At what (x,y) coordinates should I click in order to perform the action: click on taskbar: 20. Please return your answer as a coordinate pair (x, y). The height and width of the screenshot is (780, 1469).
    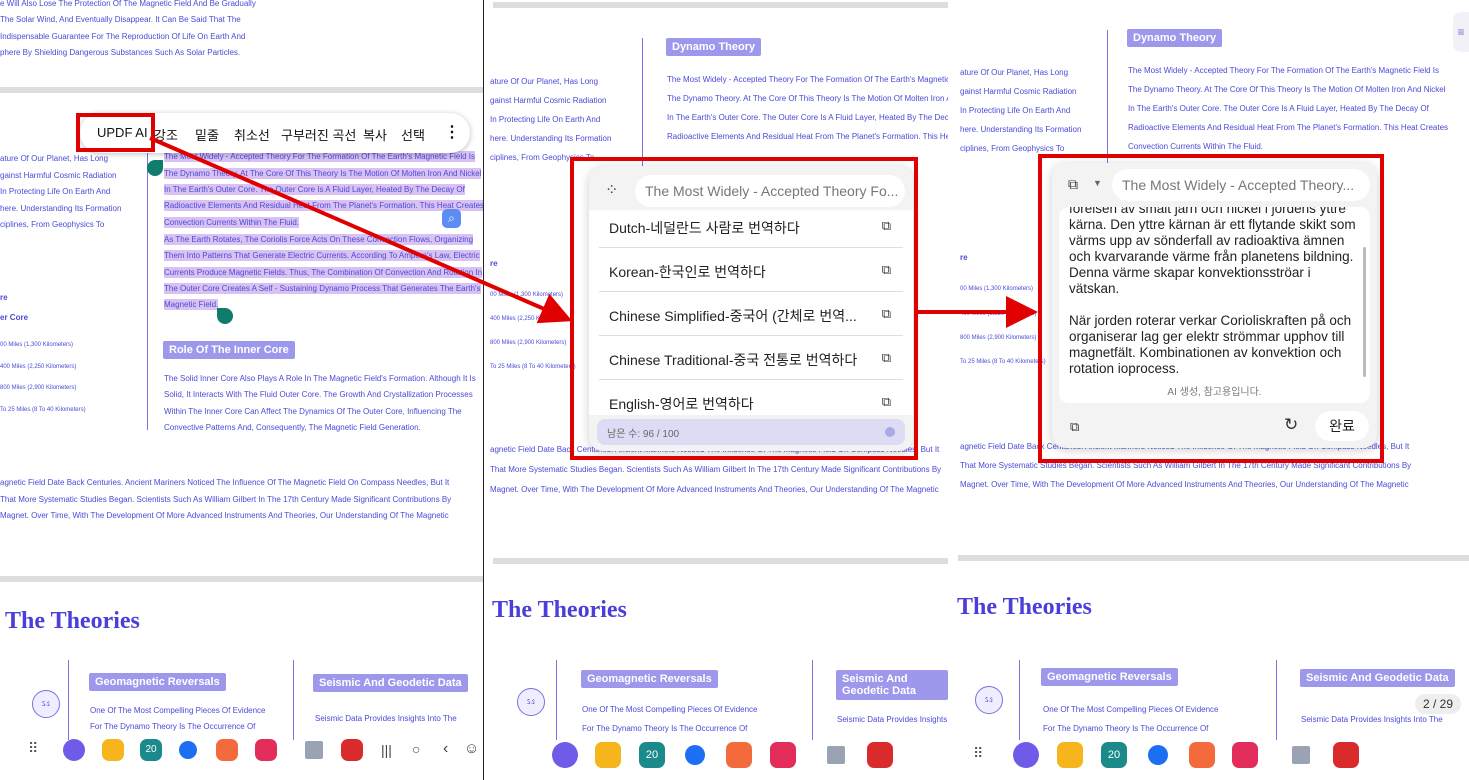
    Looking at the image, I should click on (719, 757).